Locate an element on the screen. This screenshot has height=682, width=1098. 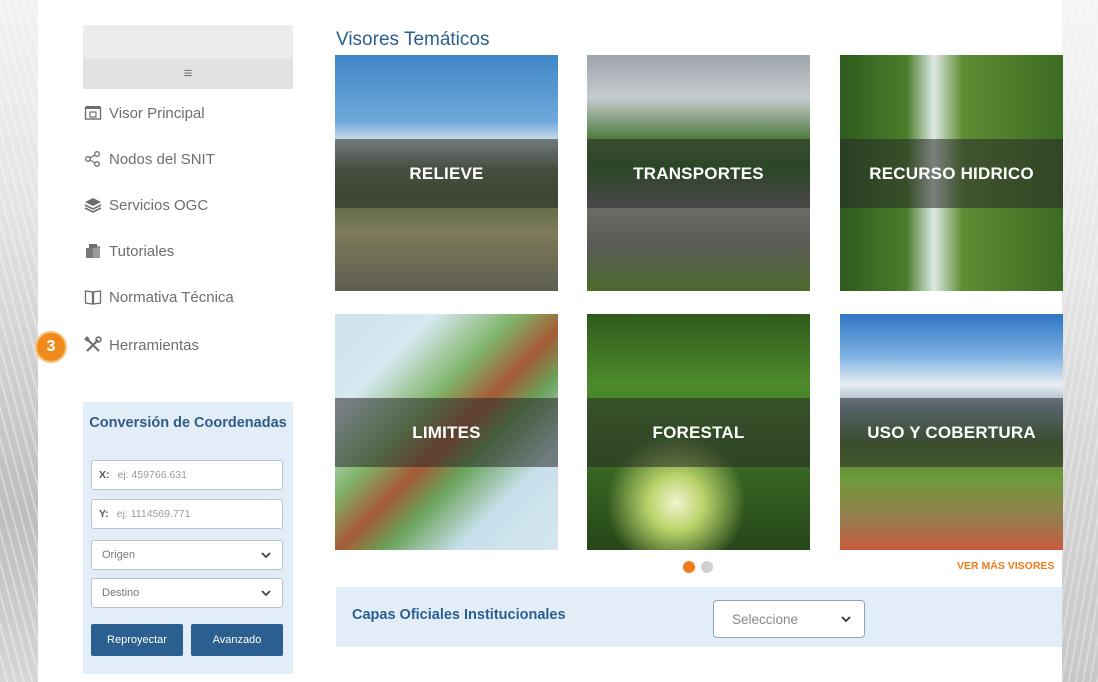
sidebar-item-tutoriales: Tutoriales is located at coordinates (128, 251).